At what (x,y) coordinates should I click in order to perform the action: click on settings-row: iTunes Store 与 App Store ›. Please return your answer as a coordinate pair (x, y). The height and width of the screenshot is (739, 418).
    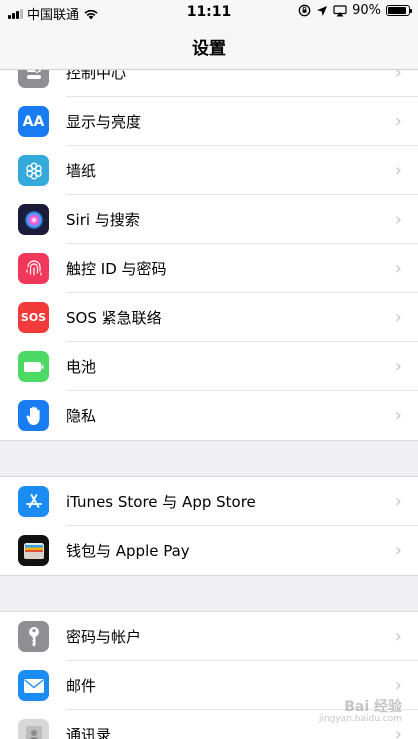
    Looking at the image, I should click on (209, 501).